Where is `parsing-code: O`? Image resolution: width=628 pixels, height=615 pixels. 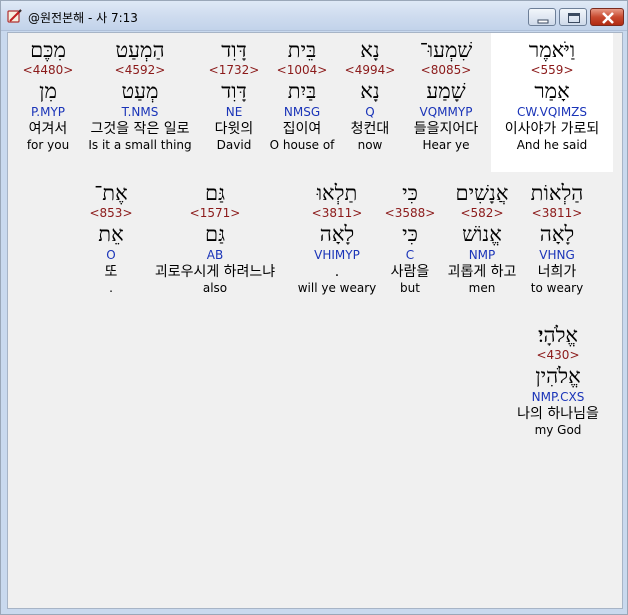
parsing-code: O is located at coordinates (111, 255).